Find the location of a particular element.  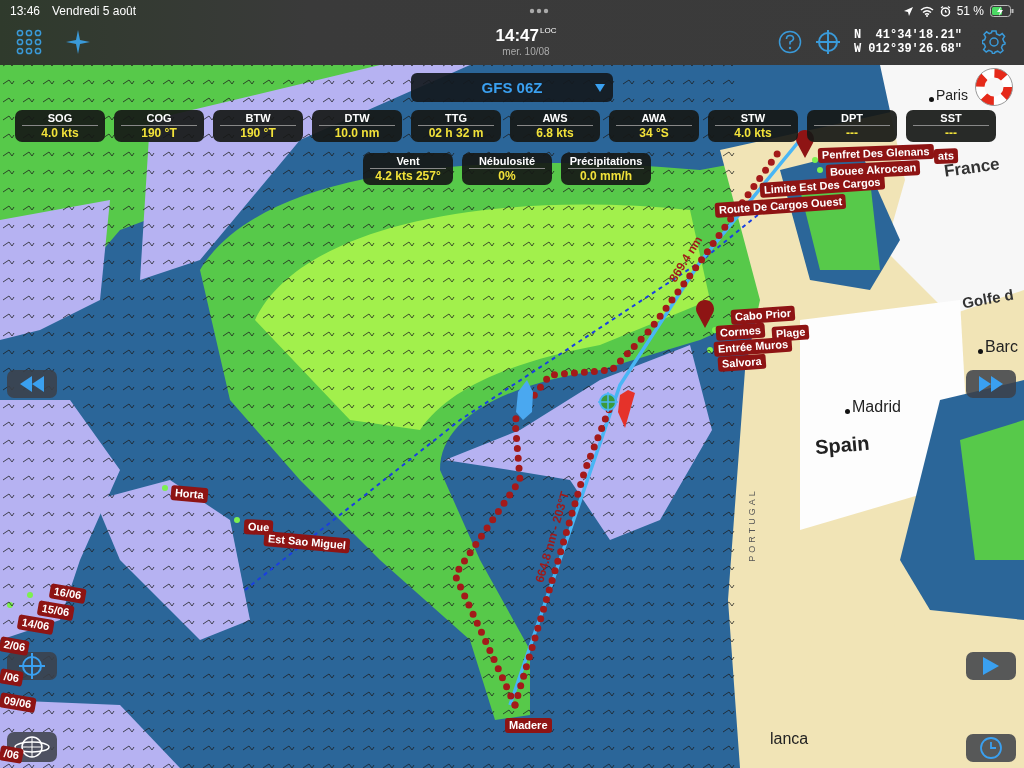

instrument-label: STW is located at coordinates (753, 119).